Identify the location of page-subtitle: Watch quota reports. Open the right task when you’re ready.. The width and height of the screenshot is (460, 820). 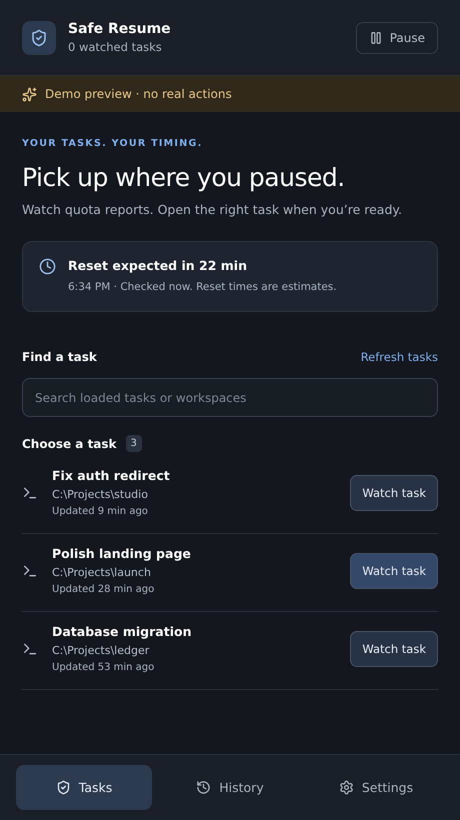
(212, 209).